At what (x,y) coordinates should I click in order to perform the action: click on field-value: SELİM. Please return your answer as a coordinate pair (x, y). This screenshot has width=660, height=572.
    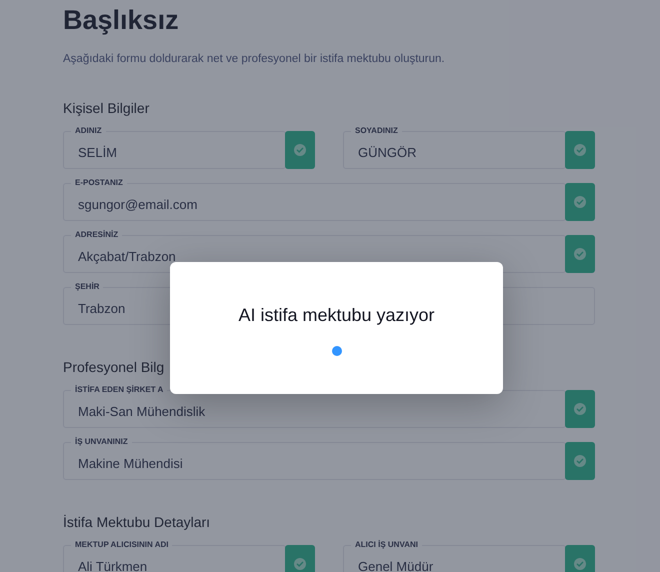
    Looking at the image, I should click on (98, 152).